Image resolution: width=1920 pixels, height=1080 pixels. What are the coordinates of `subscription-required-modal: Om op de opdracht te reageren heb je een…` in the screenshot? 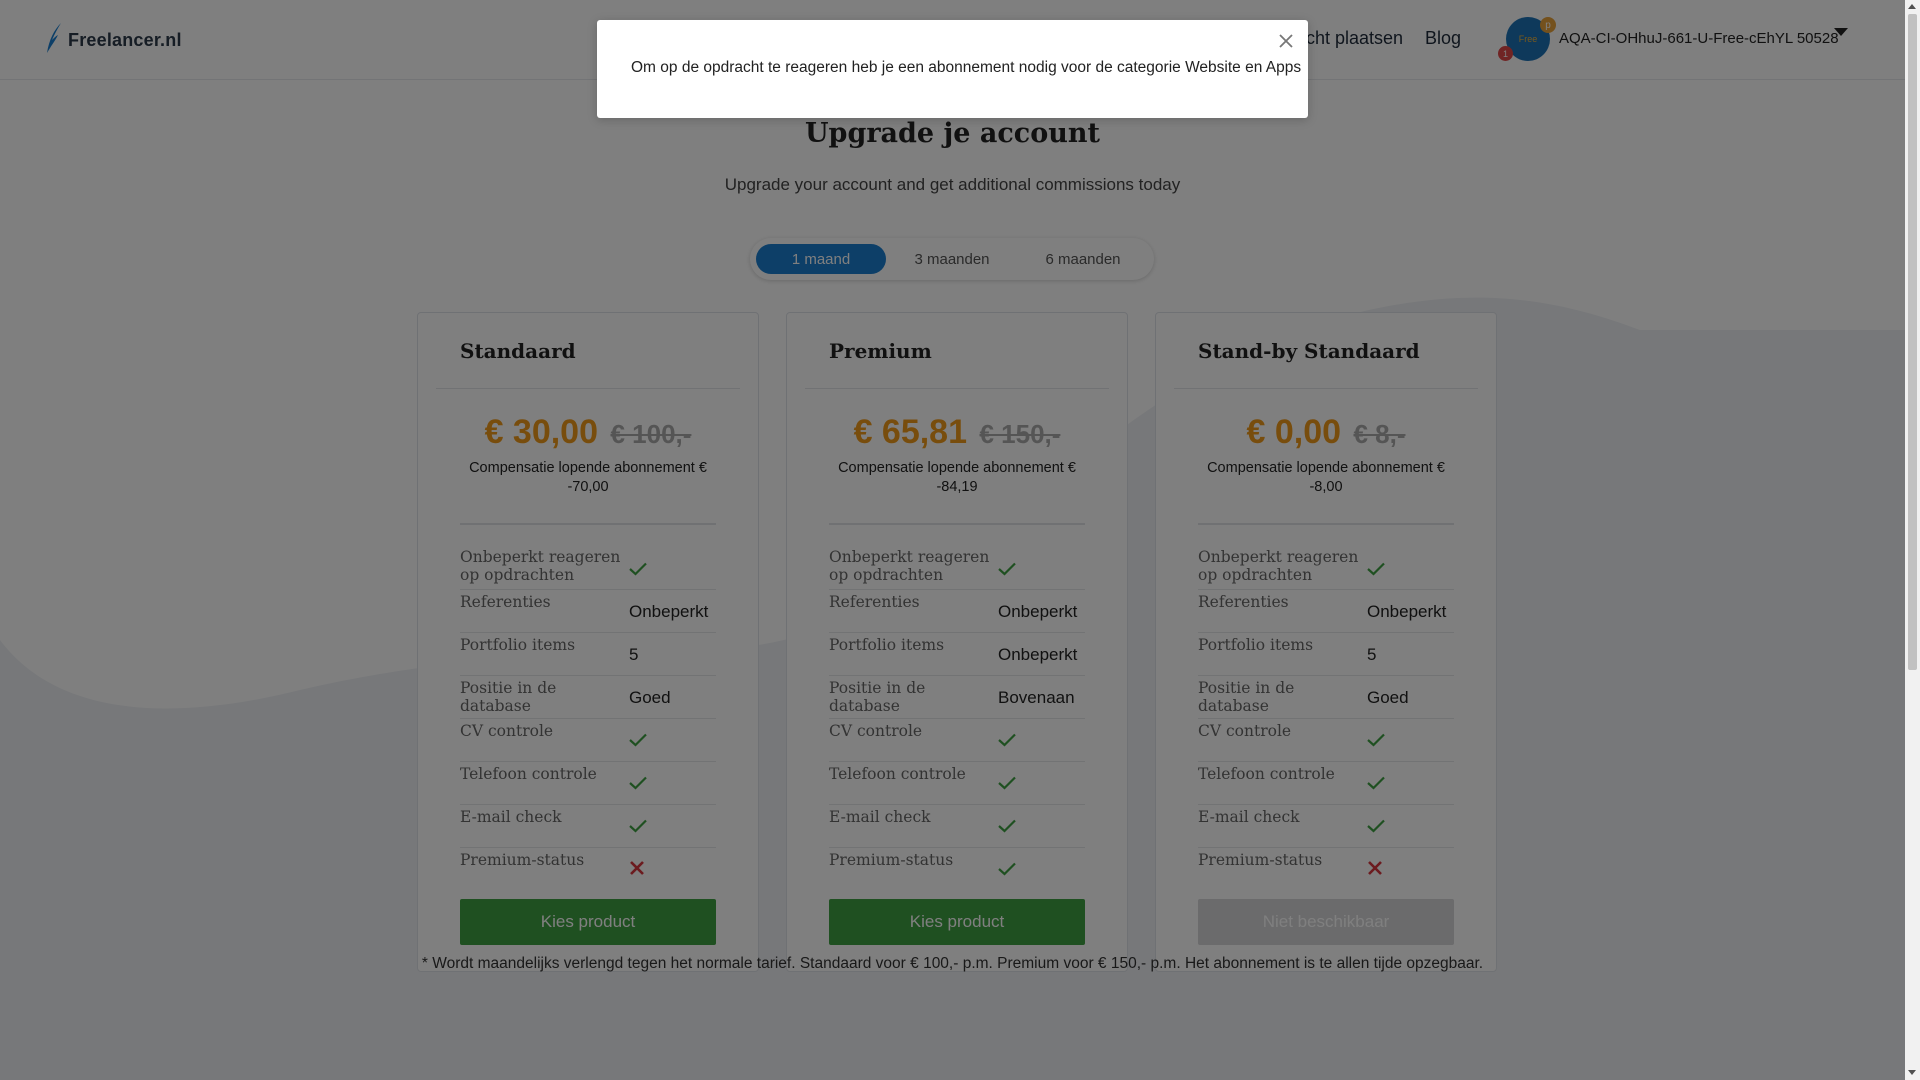 It's located at (952, 69).